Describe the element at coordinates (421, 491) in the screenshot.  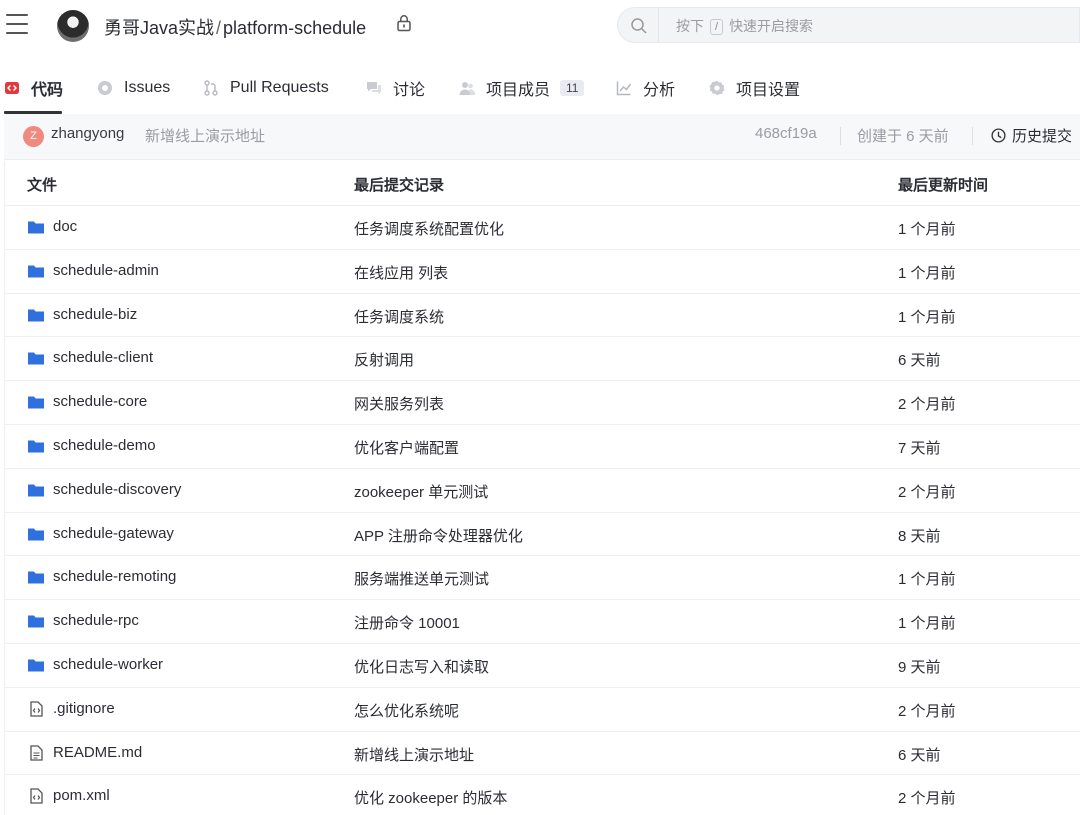
I see `commit-message-cell: zookeeper 单元测试` at that location.